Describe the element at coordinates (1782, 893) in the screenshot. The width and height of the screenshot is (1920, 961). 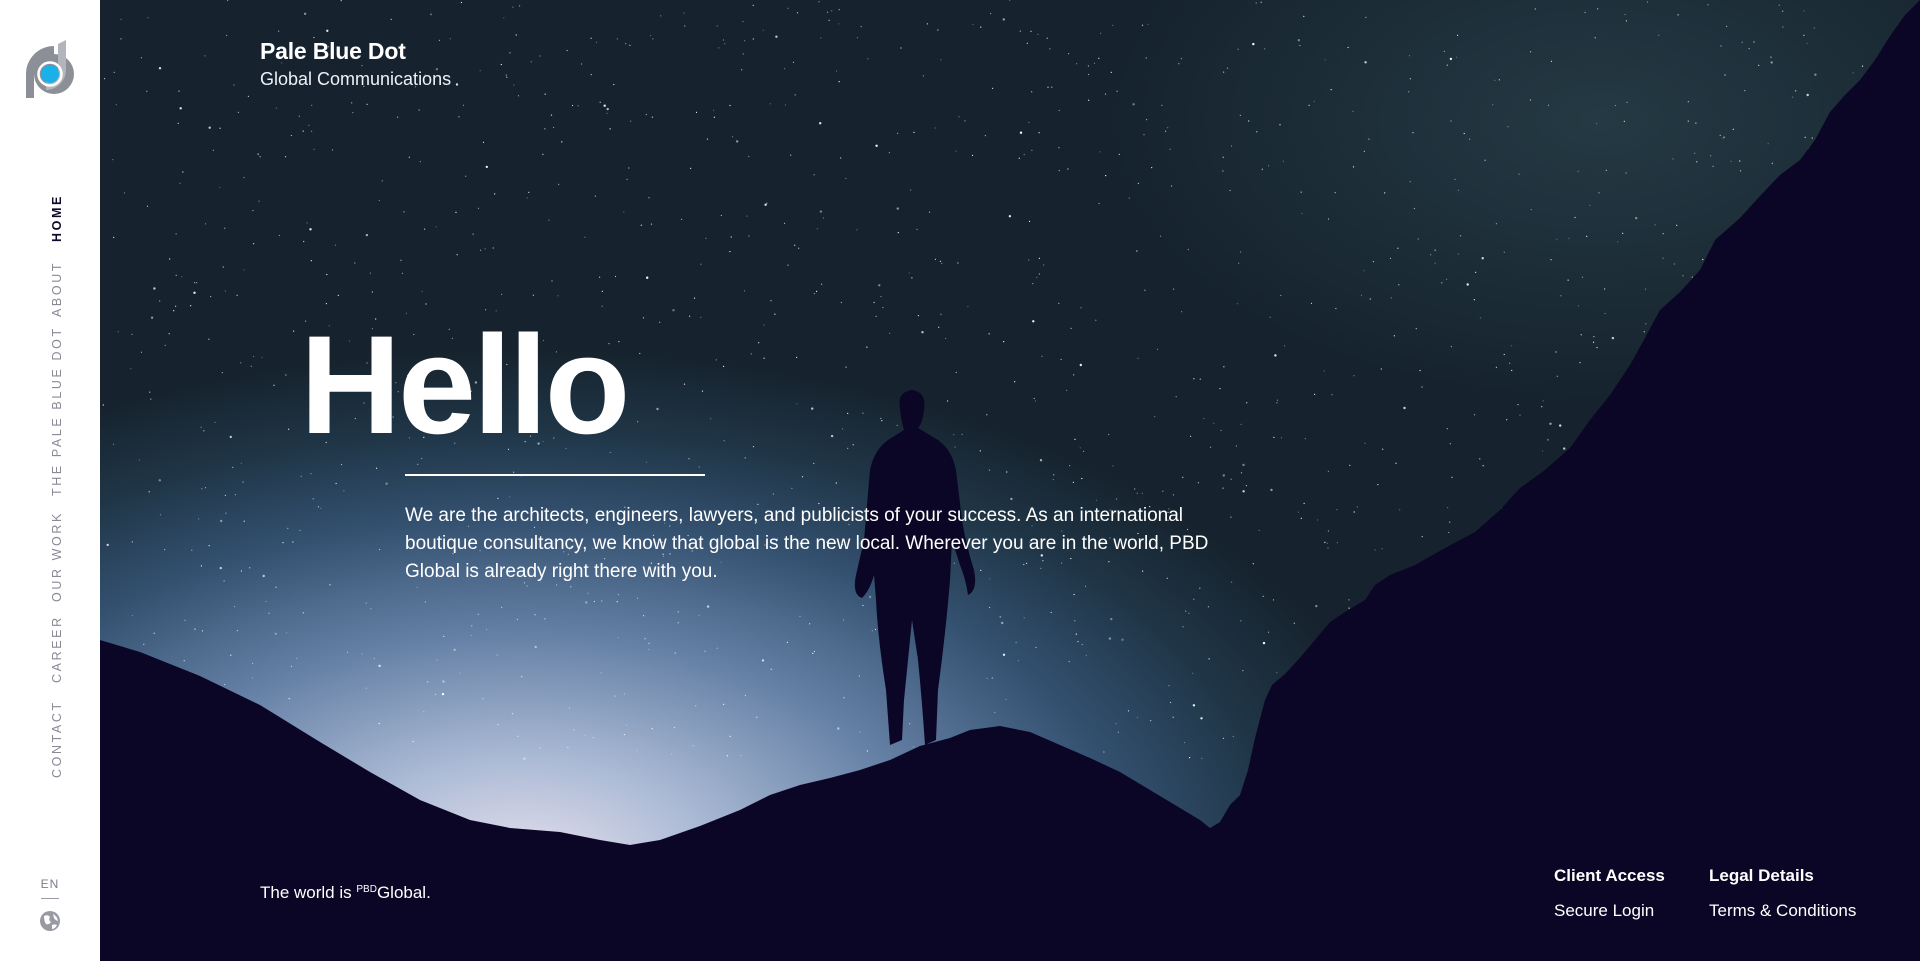
I see `legal-details-column: Legal Details Terms & Conditions` at that location.